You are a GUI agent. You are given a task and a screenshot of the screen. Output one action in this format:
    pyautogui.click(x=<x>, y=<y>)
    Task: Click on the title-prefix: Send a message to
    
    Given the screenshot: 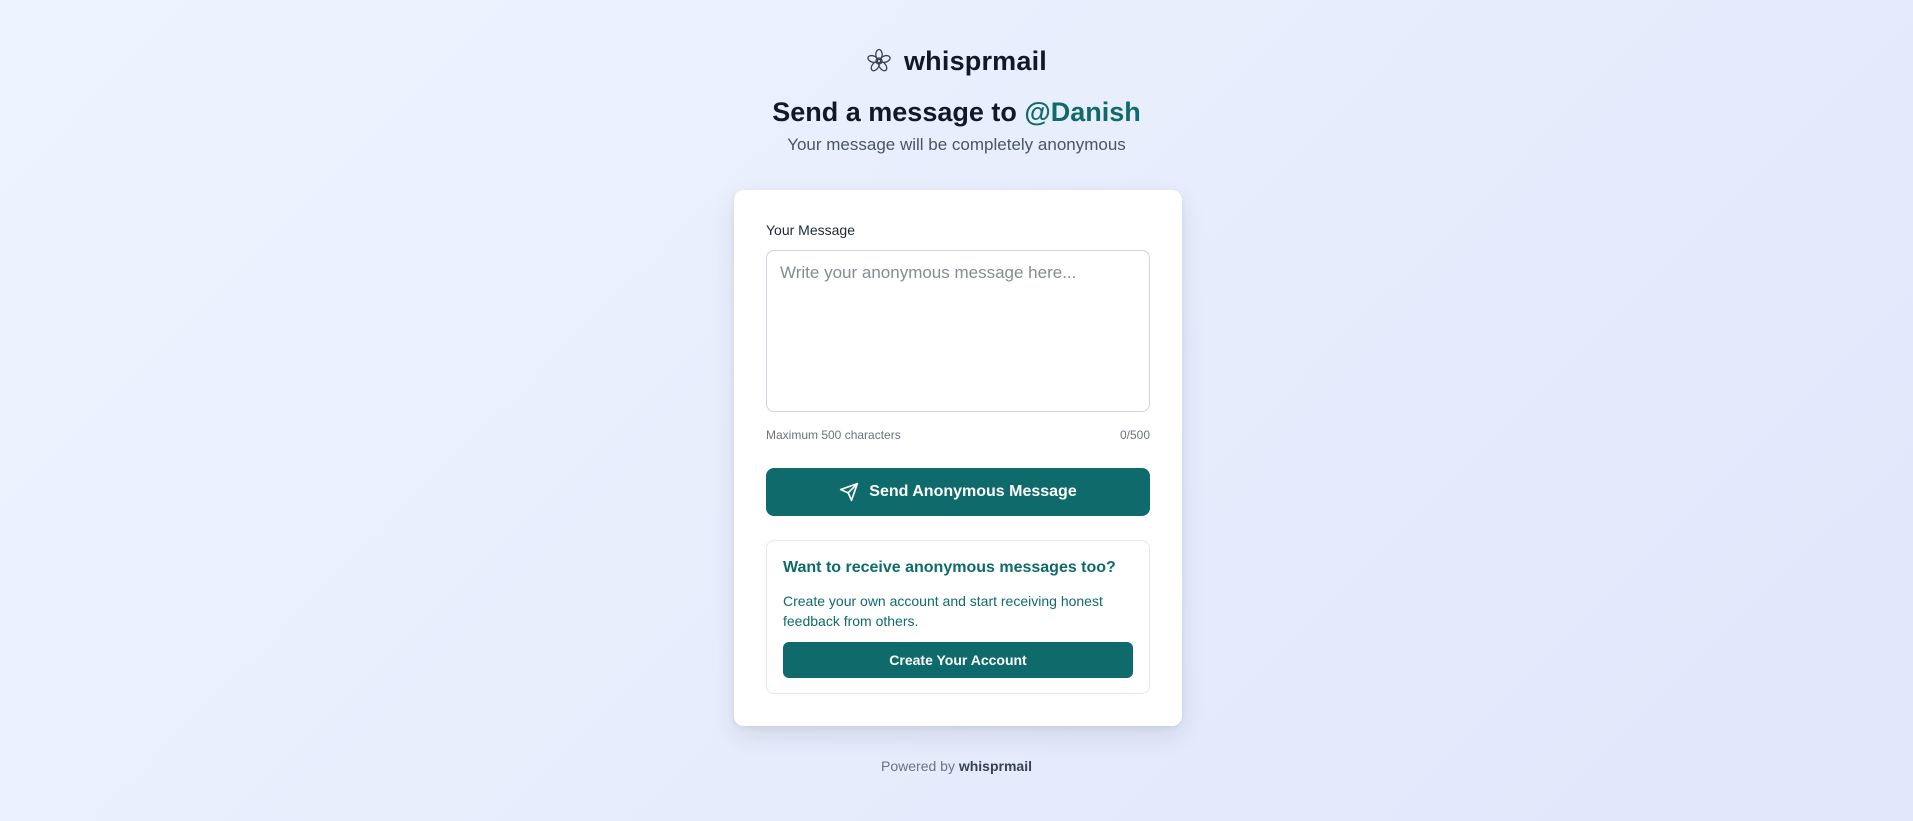 What is the action you would take?
    pyautogui.click(x=894, y=112)
    